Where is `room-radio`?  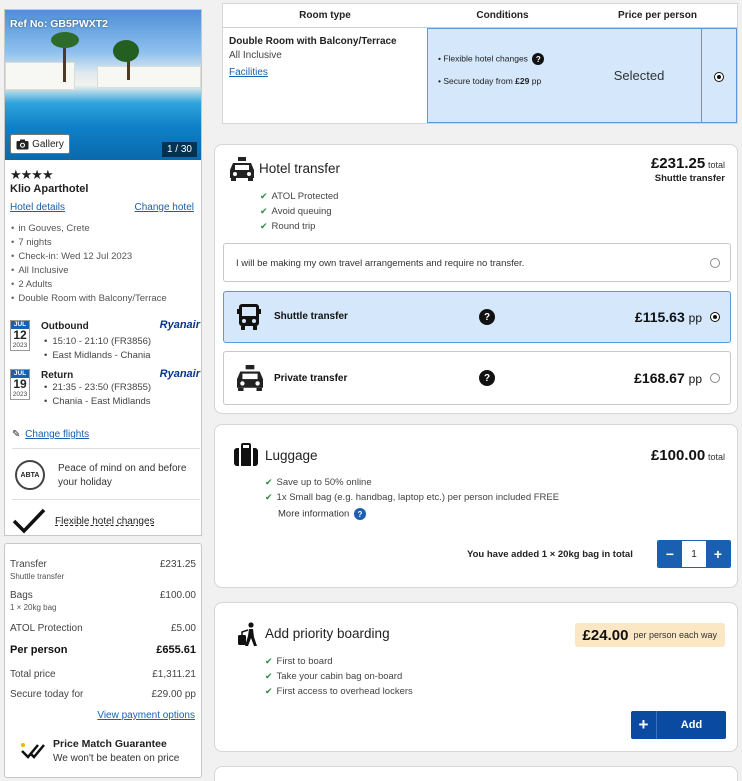
room-radio is located at coordinates (719, 77).